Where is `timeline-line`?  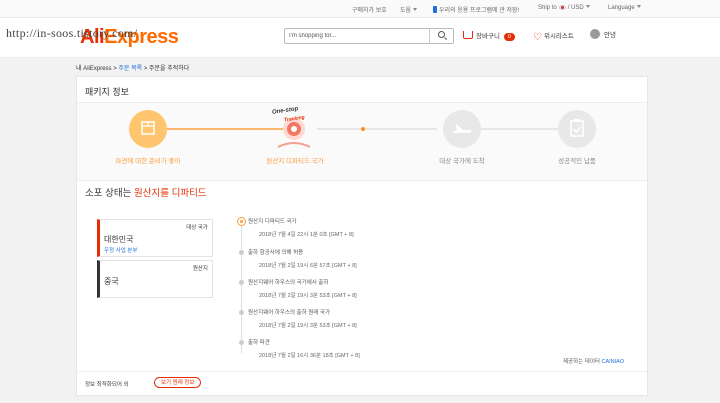 timeline-line is located at coordinates (241, 288).